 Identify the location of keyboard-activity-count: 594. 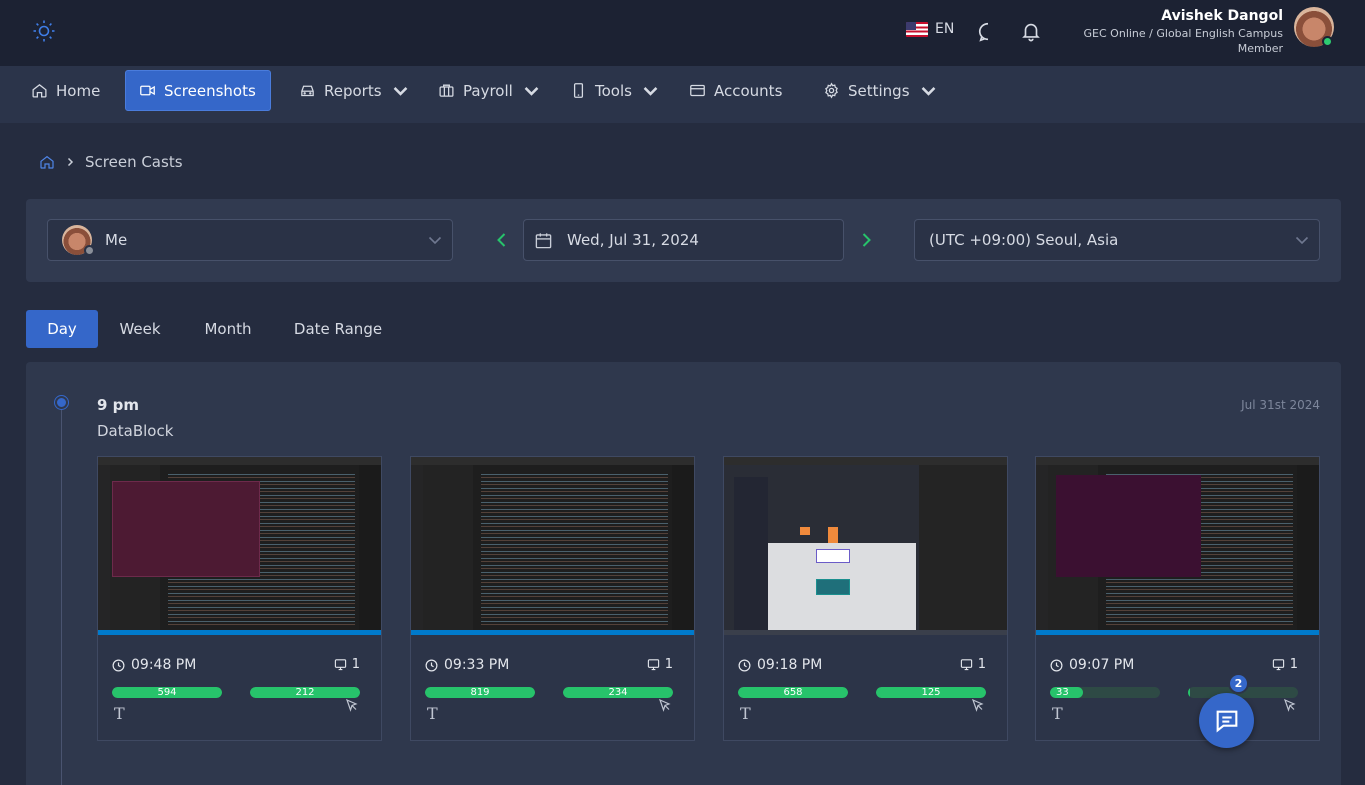
(167, 692).